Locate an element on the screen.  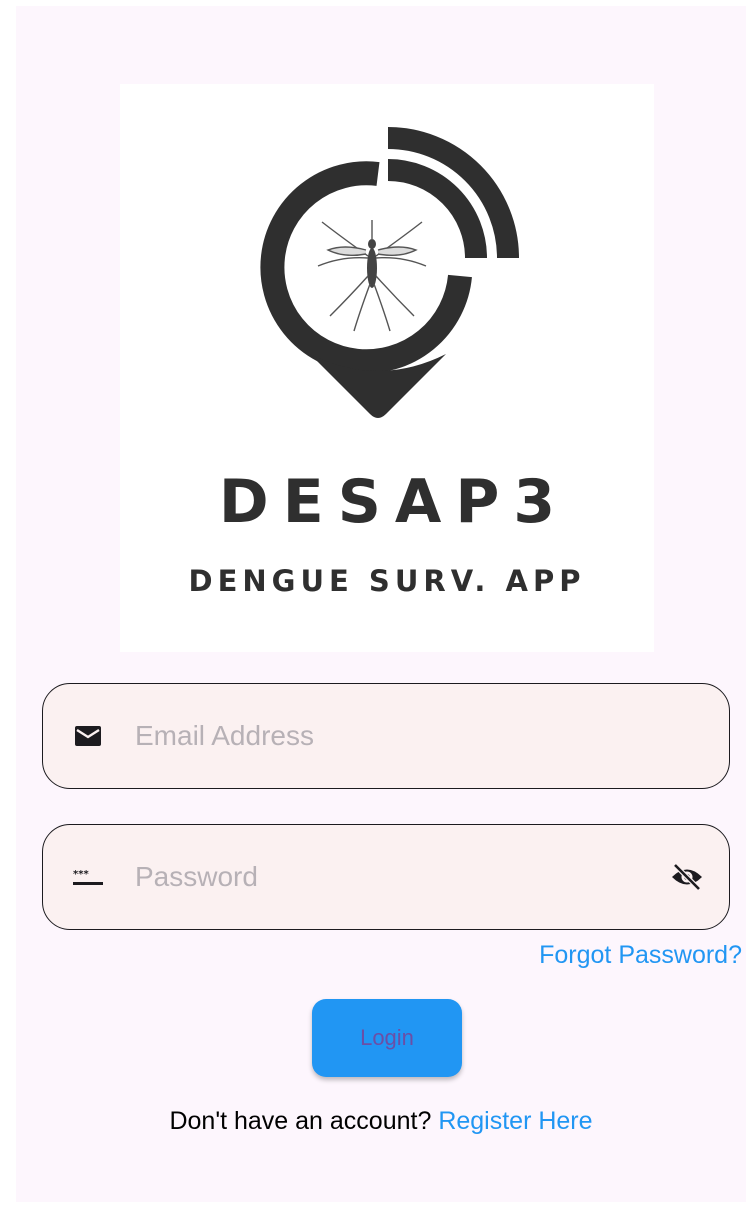
register-link: Register Here is located at coordinates (515, 1121).